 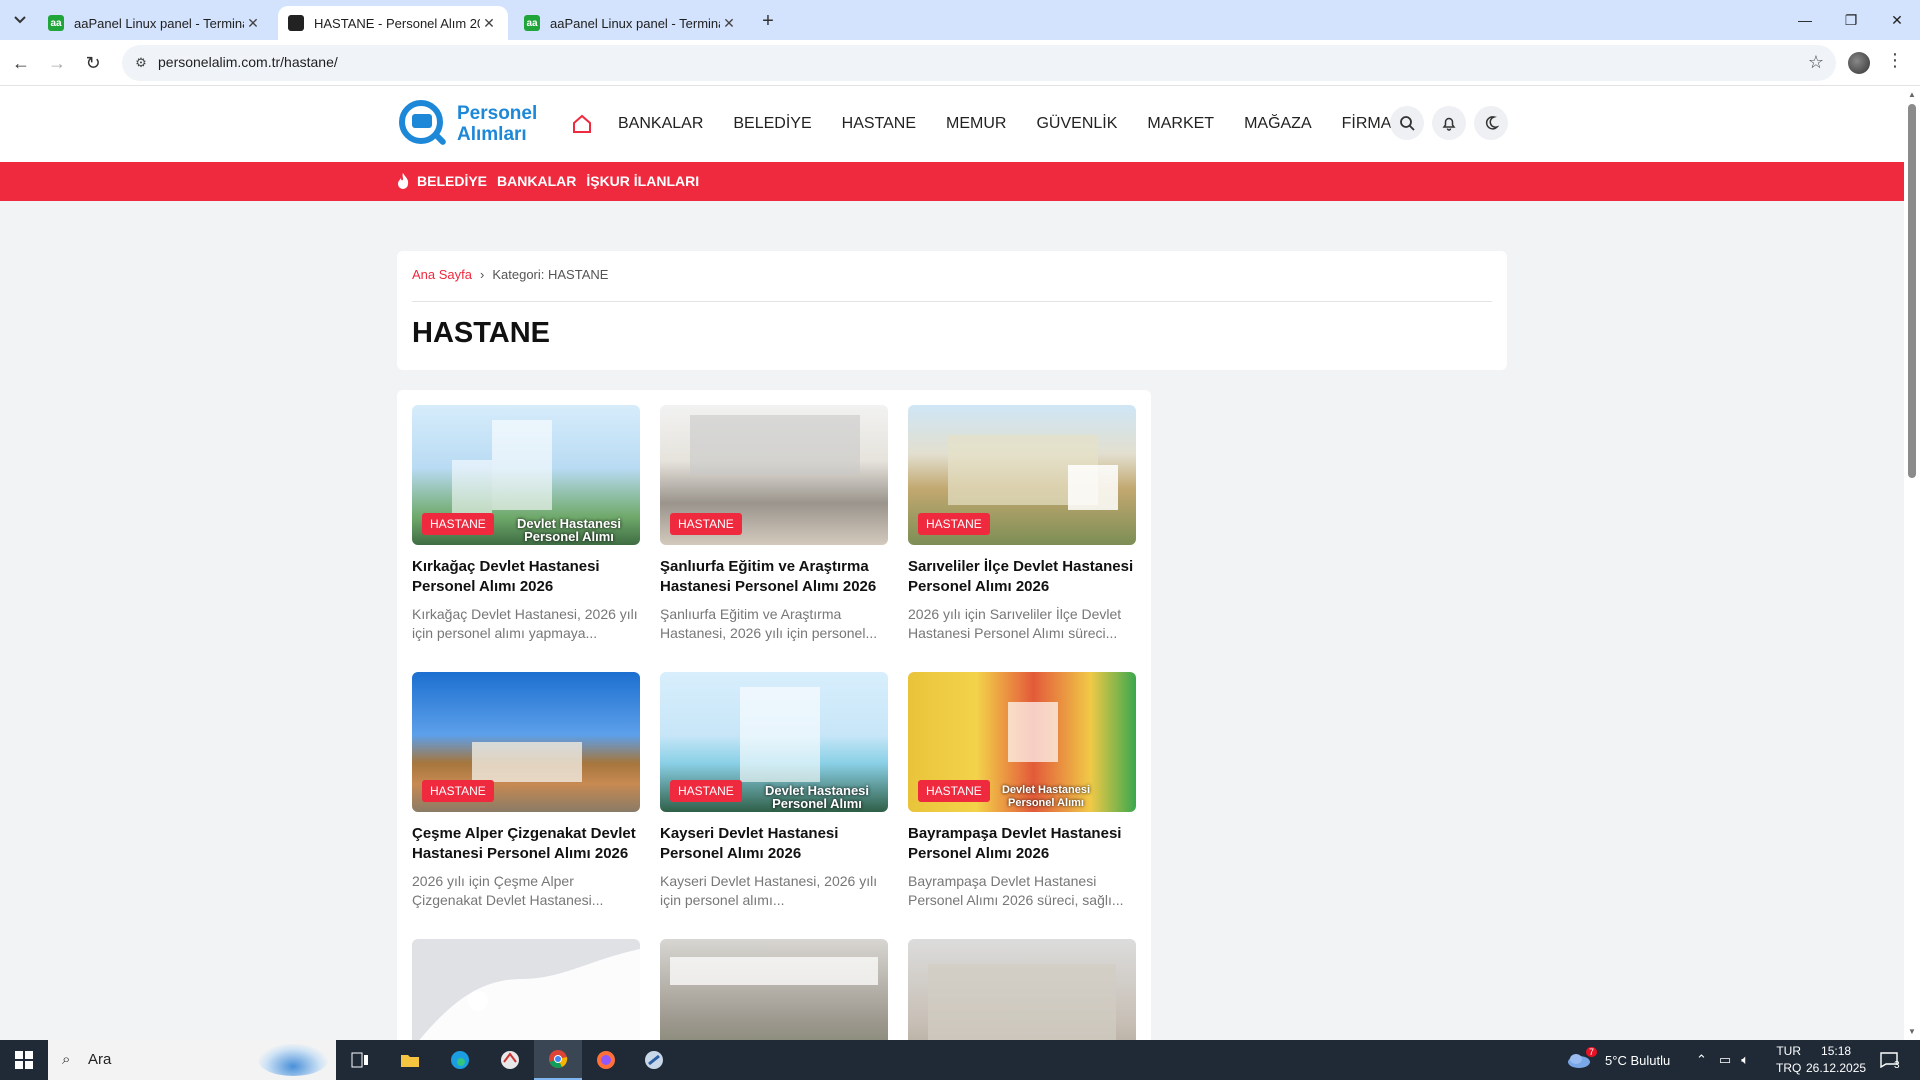 What do you see at coordinates (1076, 124) in the screenshot?
I see `nav-item-guvenlik: GÜVENLİK` at bounding box center [1076, 124].